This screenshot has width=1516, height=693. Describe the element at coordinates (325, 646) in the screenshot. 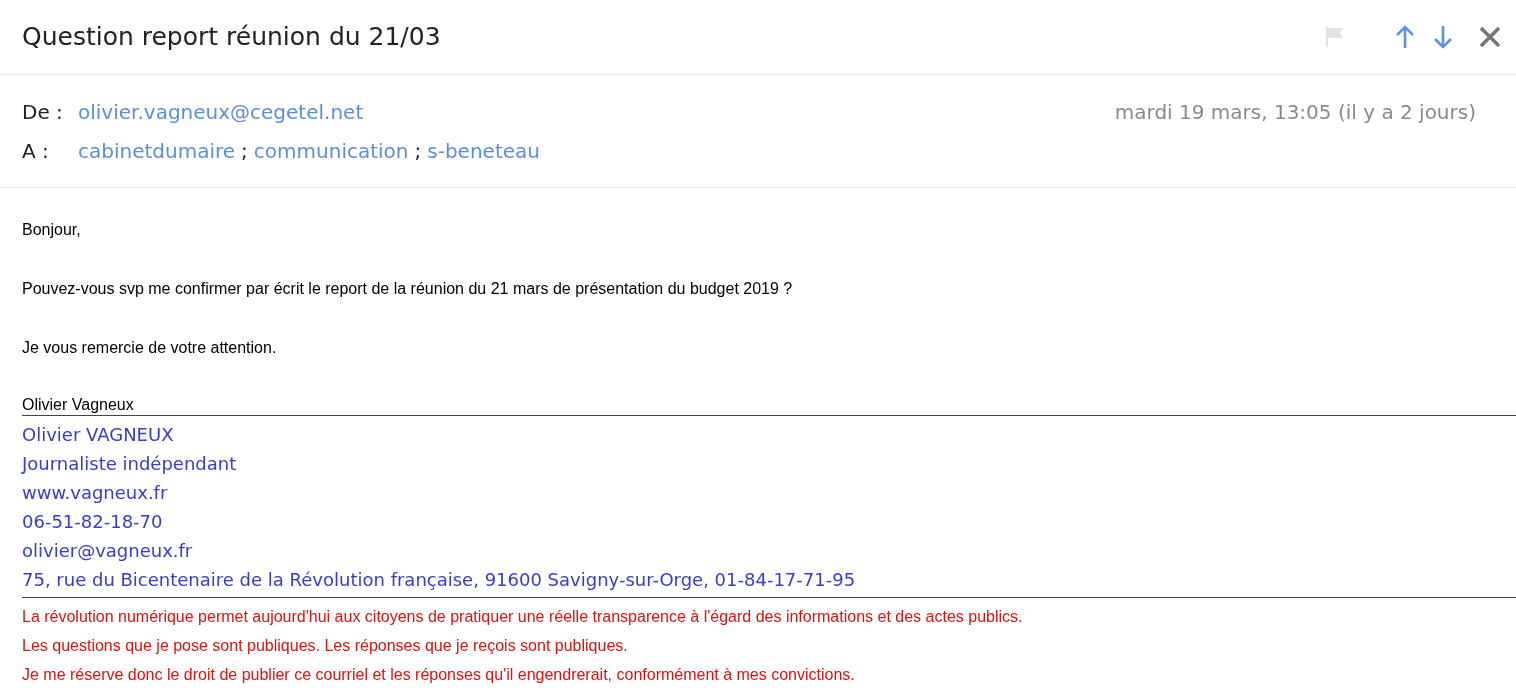

I see `disclaimer-line: Les questions que je pose sont publiques. Les réponses que je reçois sont publiques.` at that location.